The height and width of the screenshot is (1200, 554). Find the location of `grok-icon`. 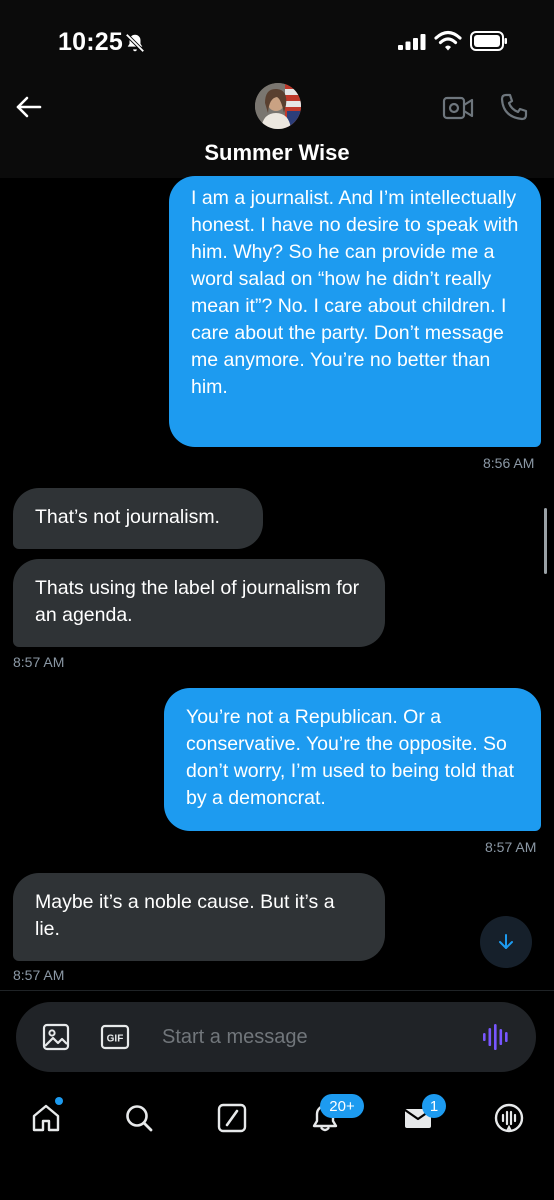

grok-icon is located at coordinates (232, 1118).